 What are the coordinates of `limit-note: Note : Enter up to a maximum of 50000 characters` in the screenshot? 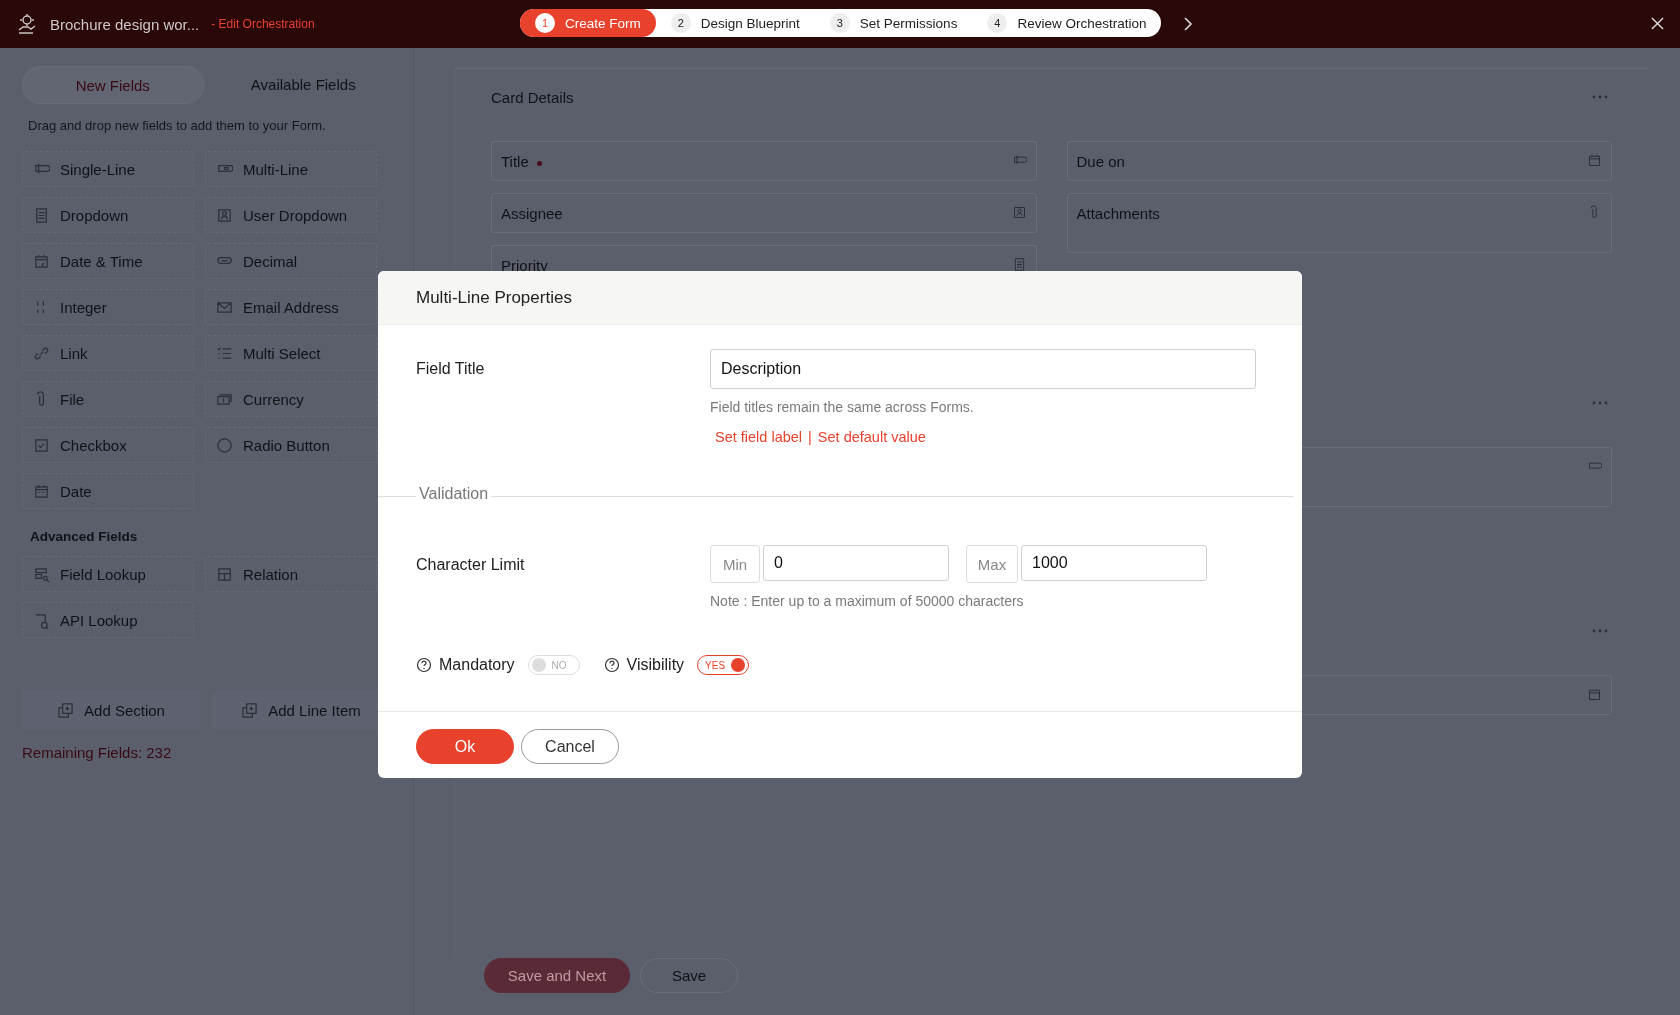 It's located at (867, 601).